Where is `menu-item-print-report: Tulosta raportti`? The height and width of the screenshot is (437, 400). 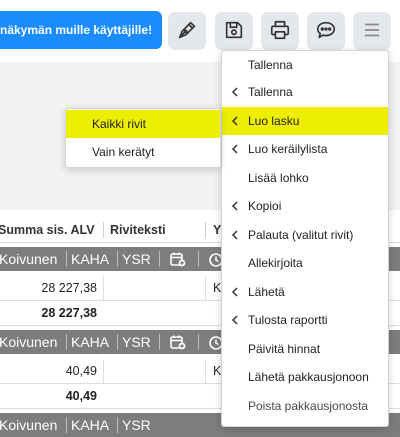
menu-item-print-report: Tulosta raportti is located at coordinates (305, 320).